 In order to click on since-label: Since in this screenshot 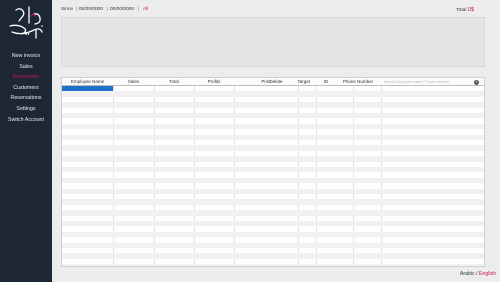, I will do `click(67, 9)`.